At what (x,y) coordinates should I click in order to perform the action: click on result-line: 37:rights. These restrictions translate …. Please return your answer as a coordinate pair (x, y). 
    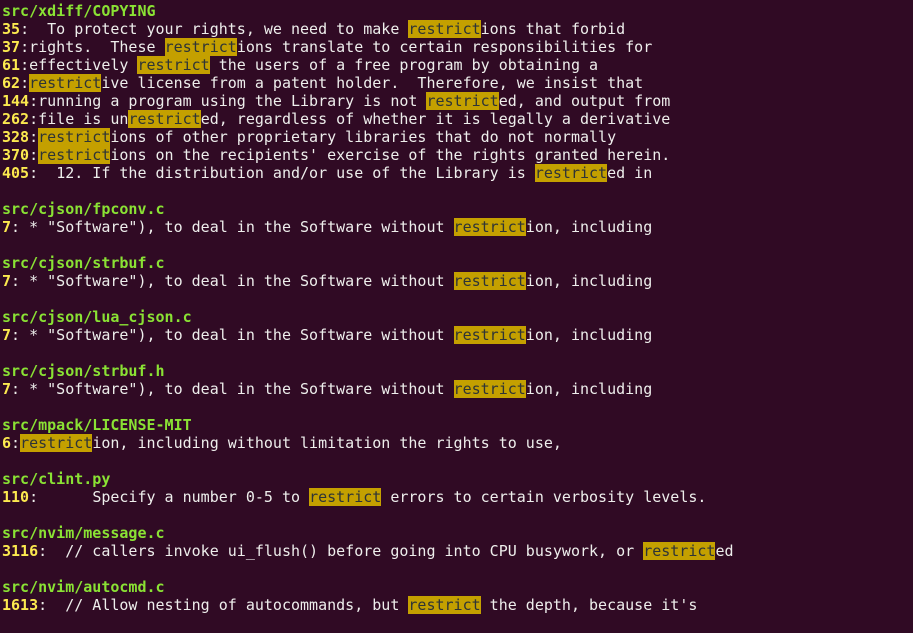
    Looking at the image, I should click on (457, 47).